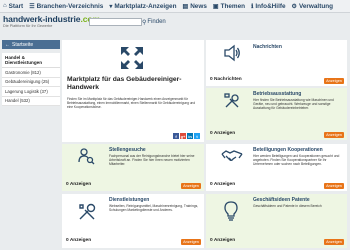 Image resolution: width=350 pixels, height=250 pixels. I want to click on nav-branchen-verzeichnis: ☰ Branchen-Verzeichnis, so click(66, 6).